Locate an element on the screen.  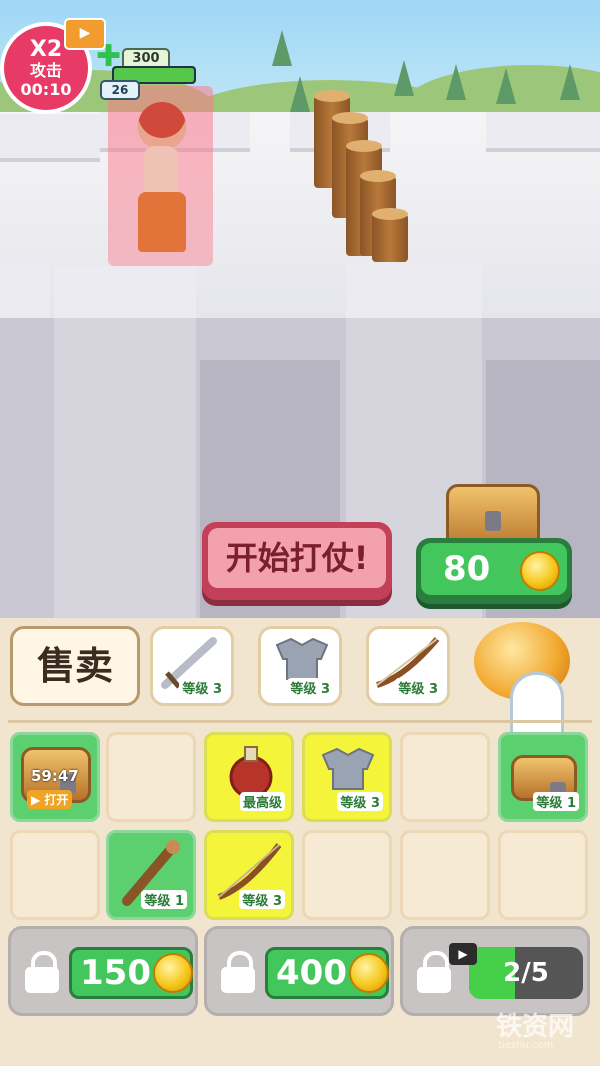
grid-cell-bow: 等级 3 is located at coordinates (249, 875).